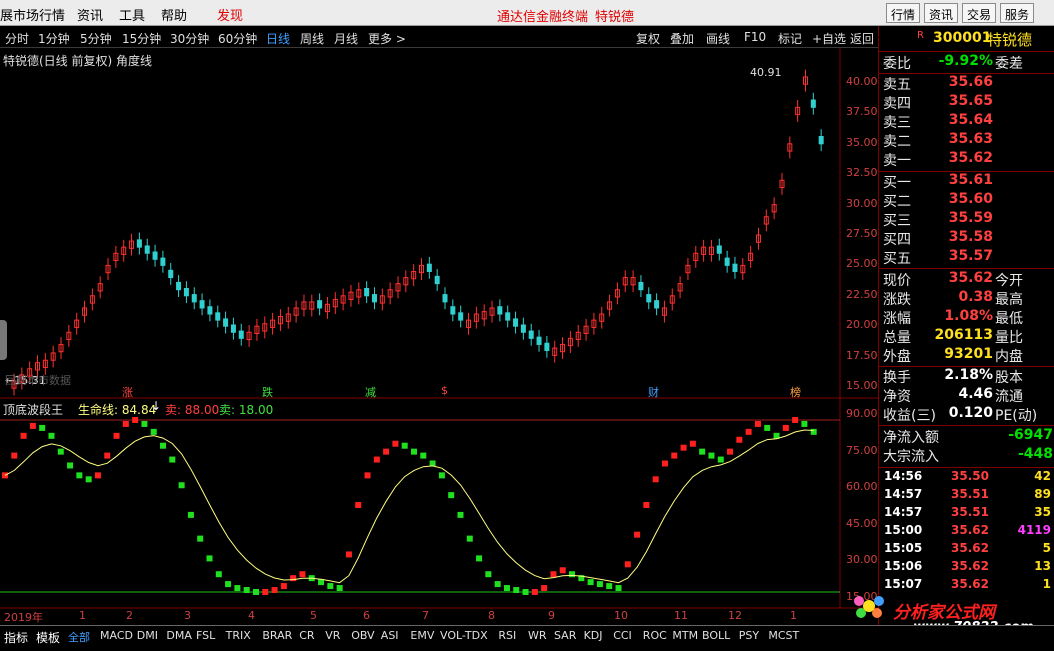 The height and width of the screenshot is (651, 1054). I want to click on tab-模板: 模板, so click(48, 637).